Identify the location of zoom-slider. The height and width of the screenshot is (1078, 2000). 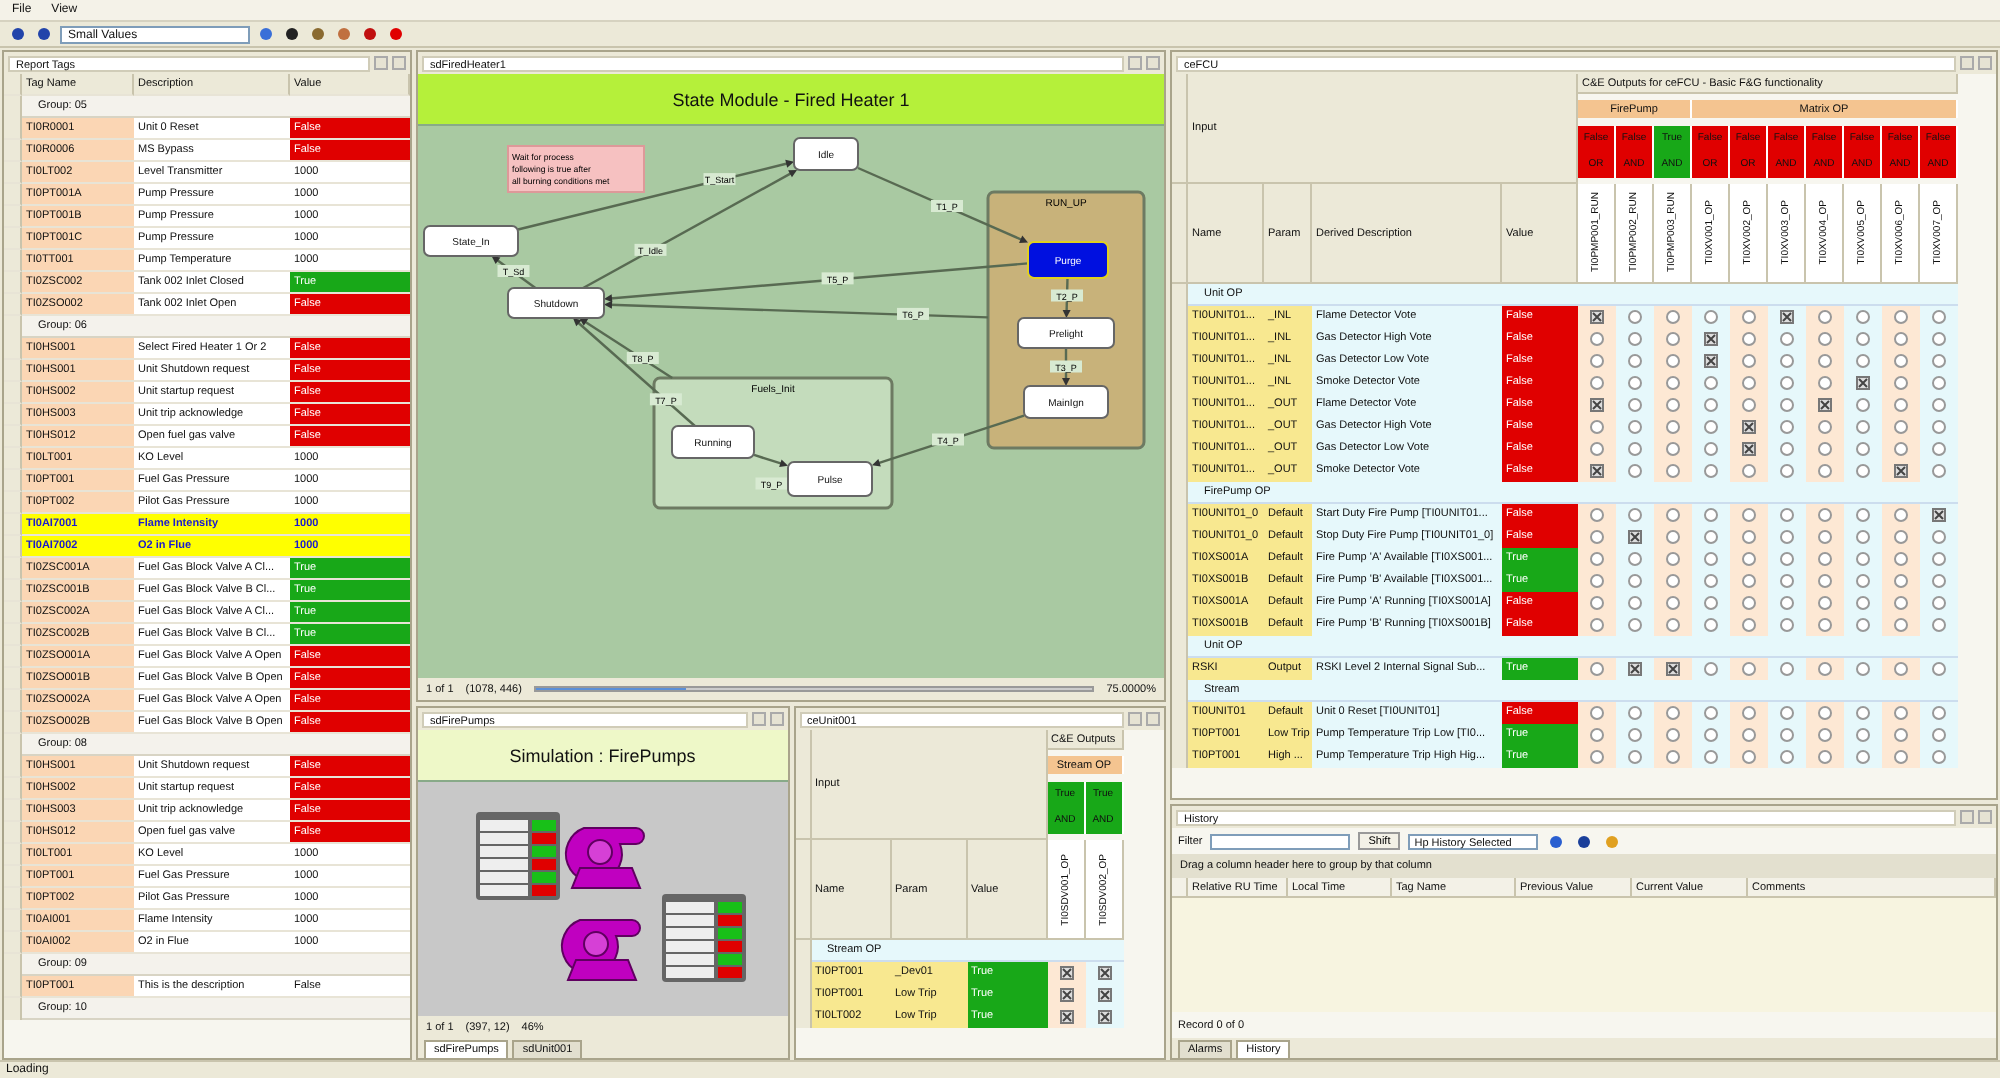
(814, 689).